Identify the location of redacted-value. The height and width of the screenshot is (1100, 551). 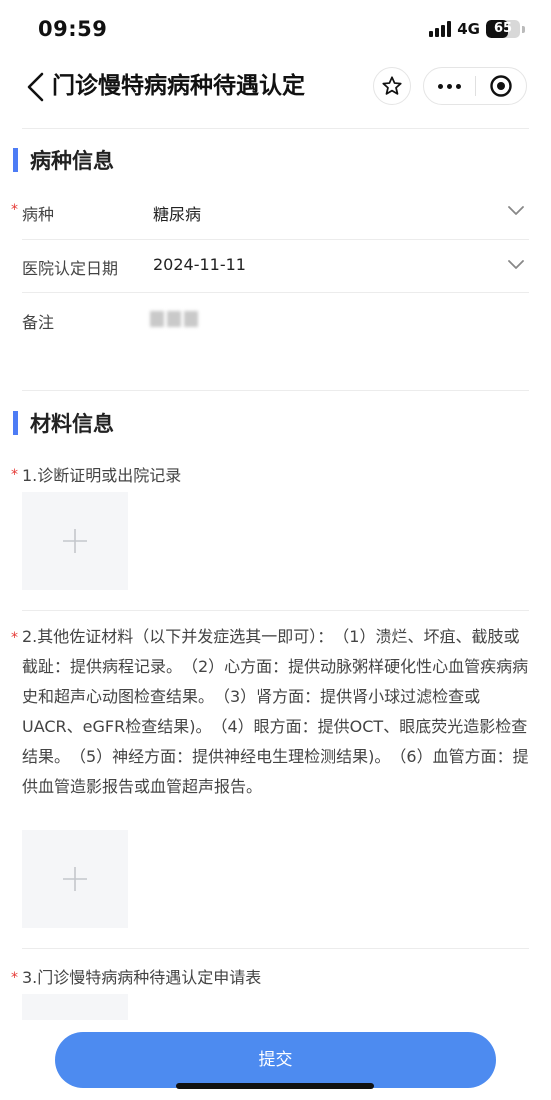
(174, 319).